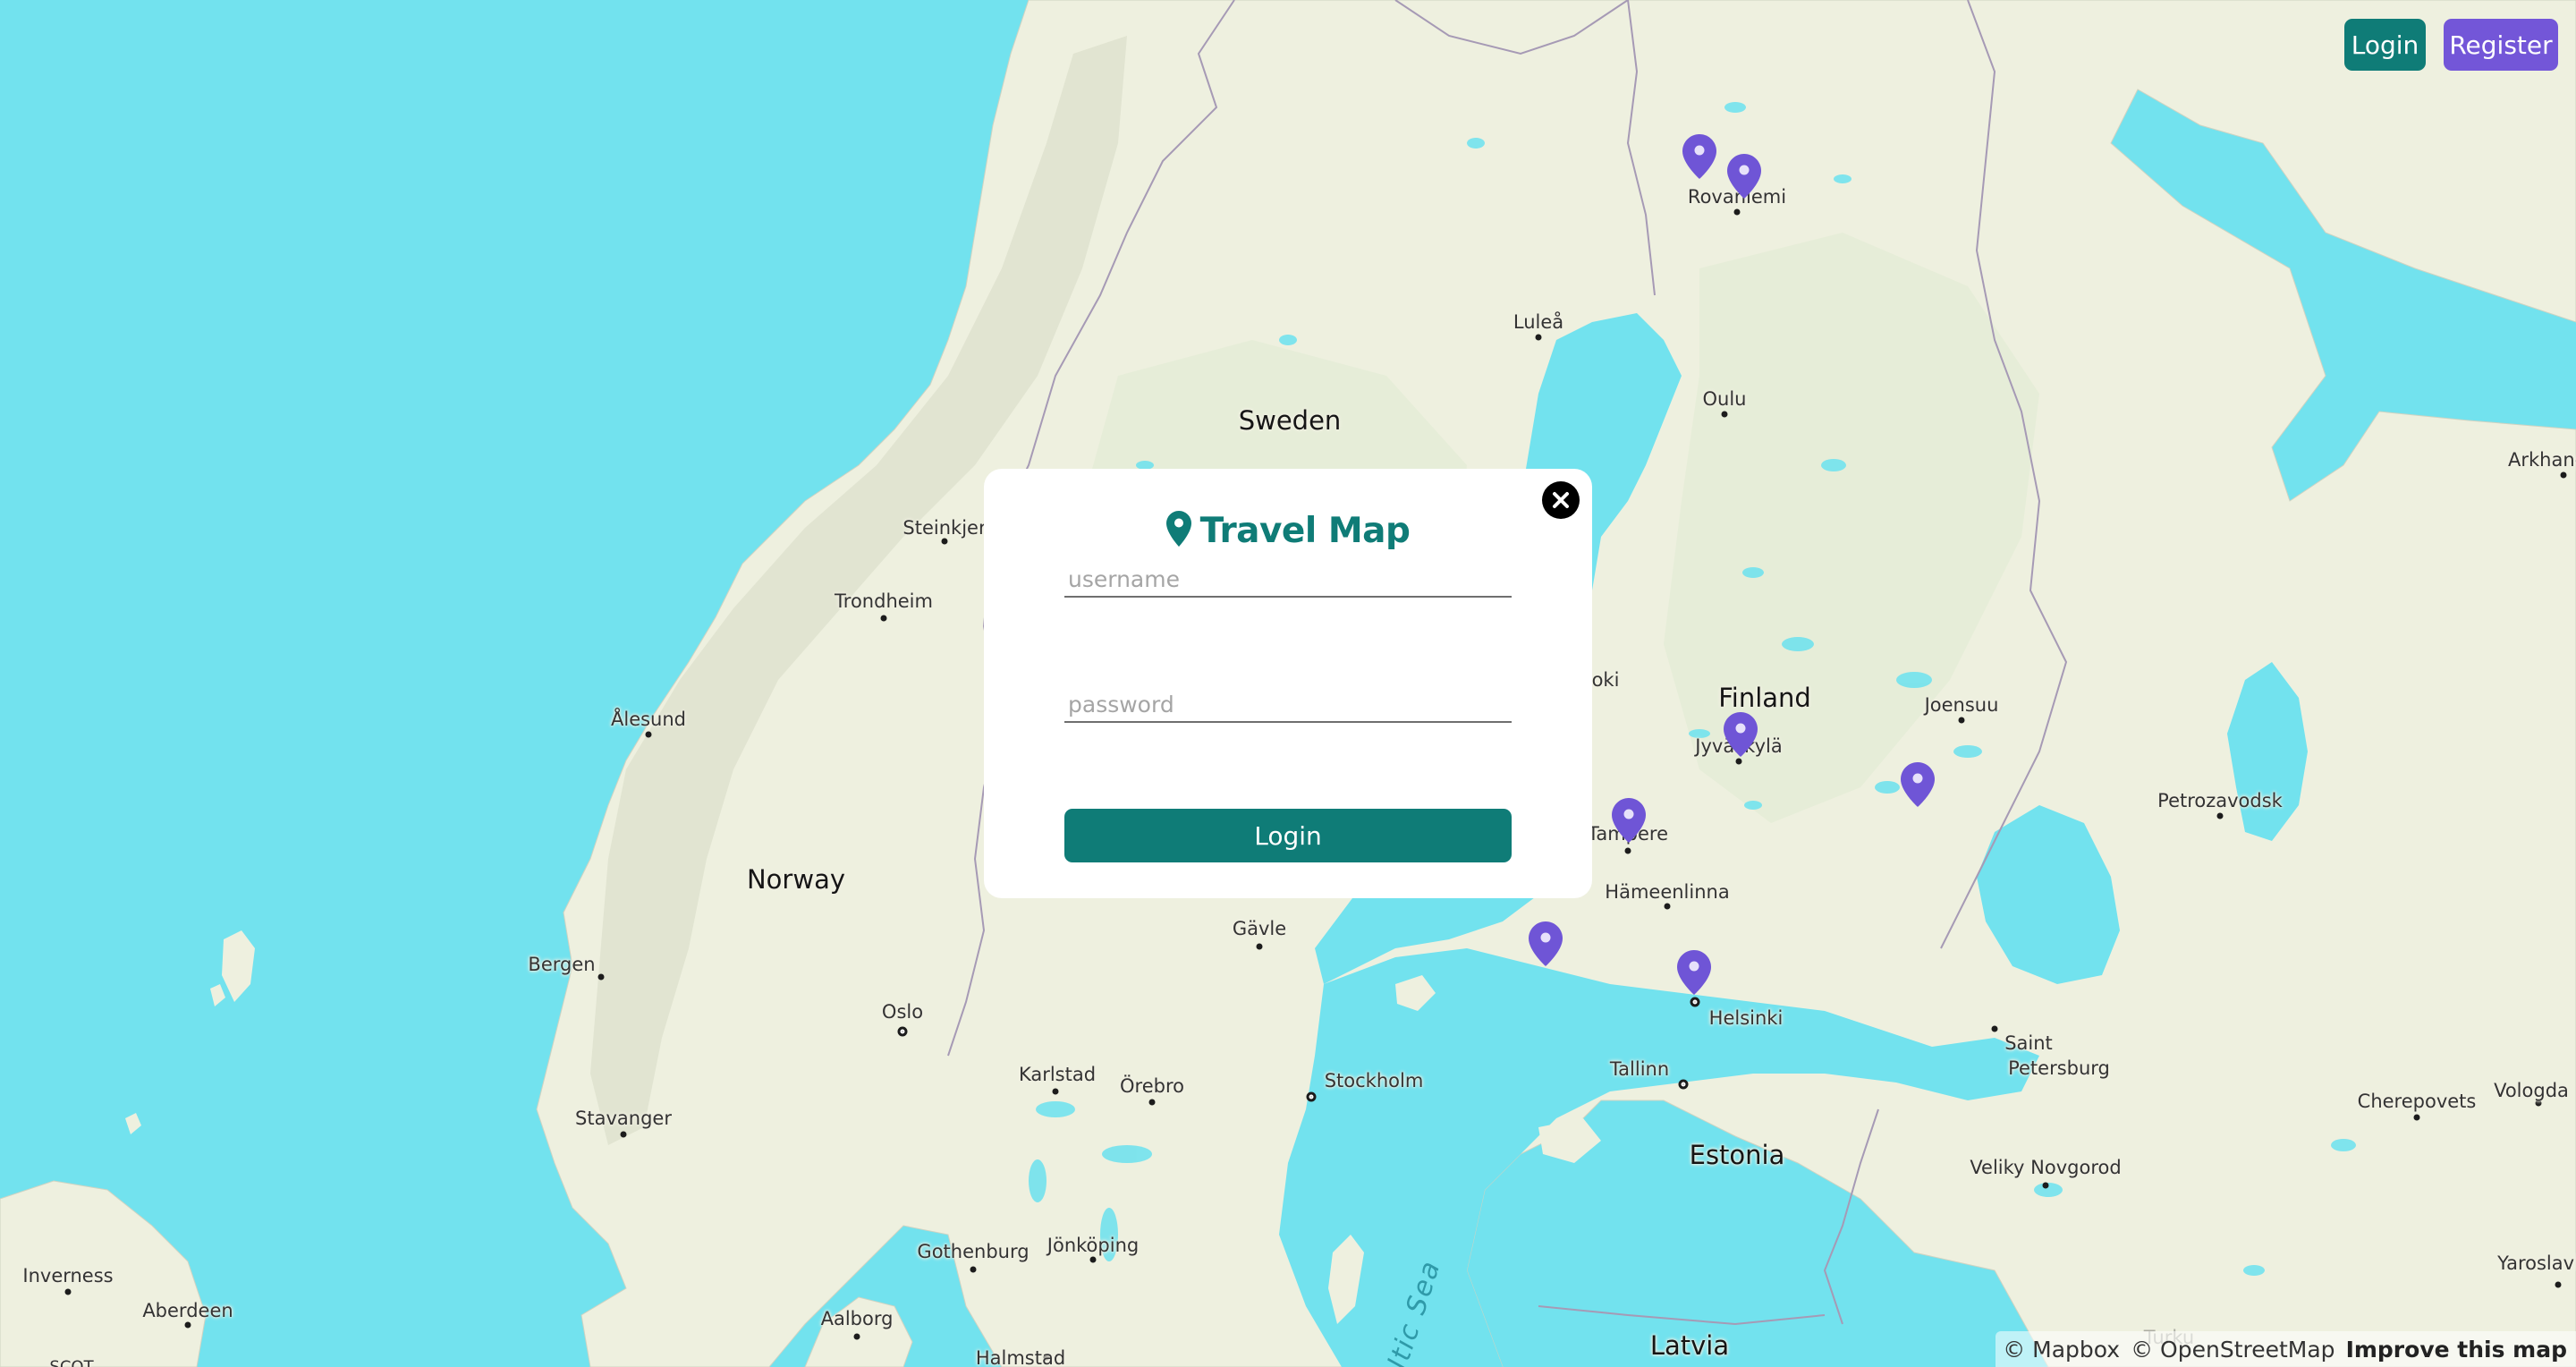 The image size is (2576, 1367). Describe the element at coordinates (1605, 680) in the screenshot. I see `city-label-vaasa-partial: oki` at that location.